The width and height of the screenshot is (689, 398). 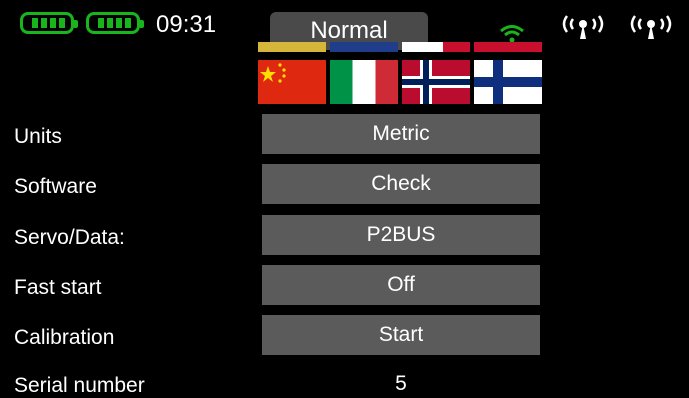 I want to click on fast-start-label: Fast start, so click(x=58, y=287).